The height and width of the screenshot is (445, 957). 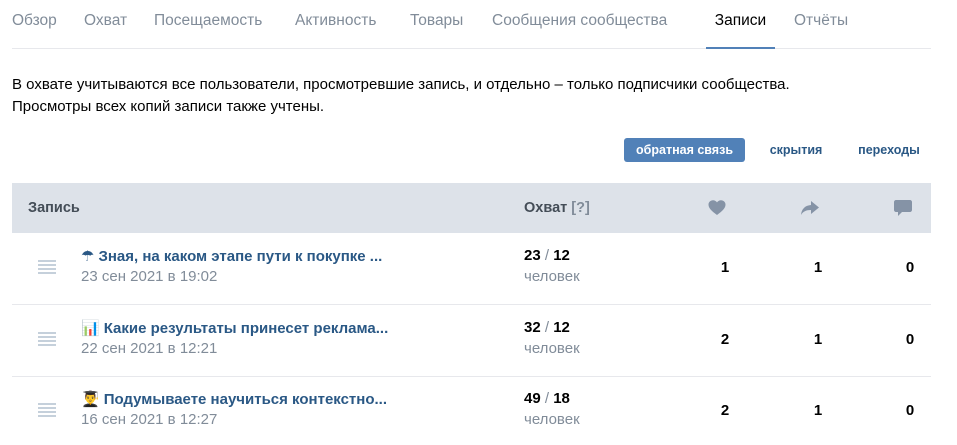 I want to click on likes-count: 1, so click(x=725, y=267).